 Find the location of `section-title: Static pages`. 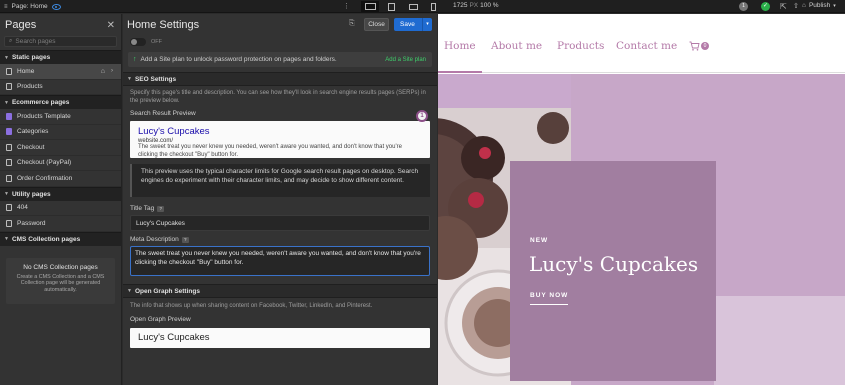

section-title: Static pages is located at coordinates (31, 57).